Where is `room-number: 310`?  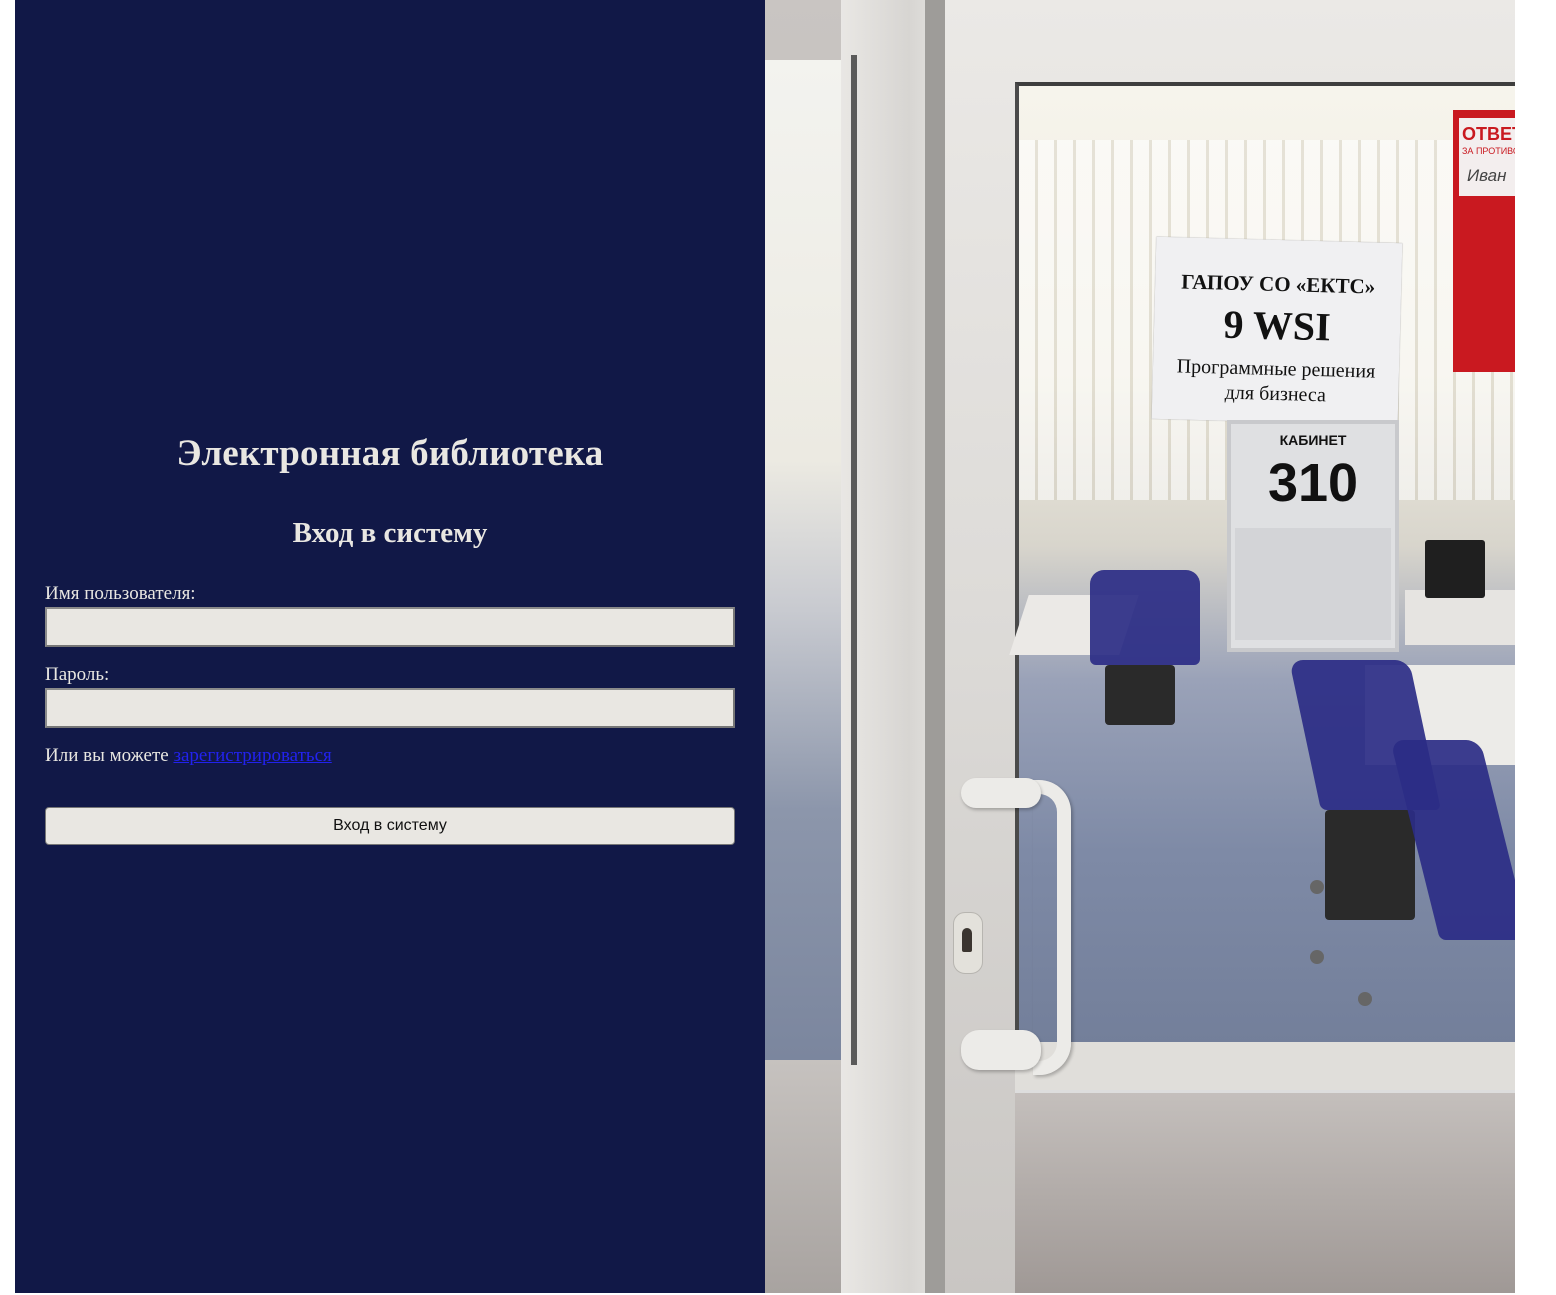 room-number: 310 is located at coordinates (1313, 483).